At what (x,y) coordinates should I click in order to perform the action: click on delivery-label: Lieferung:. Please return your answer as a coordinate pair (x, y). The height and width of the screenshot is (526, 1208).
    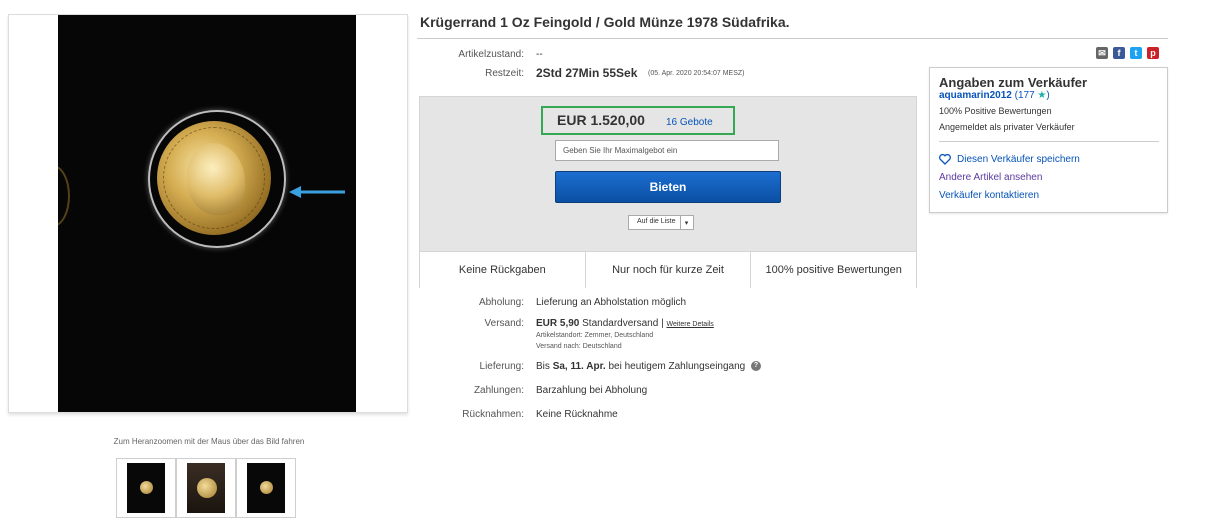
    Looking at the image, I should click on (501, 366).